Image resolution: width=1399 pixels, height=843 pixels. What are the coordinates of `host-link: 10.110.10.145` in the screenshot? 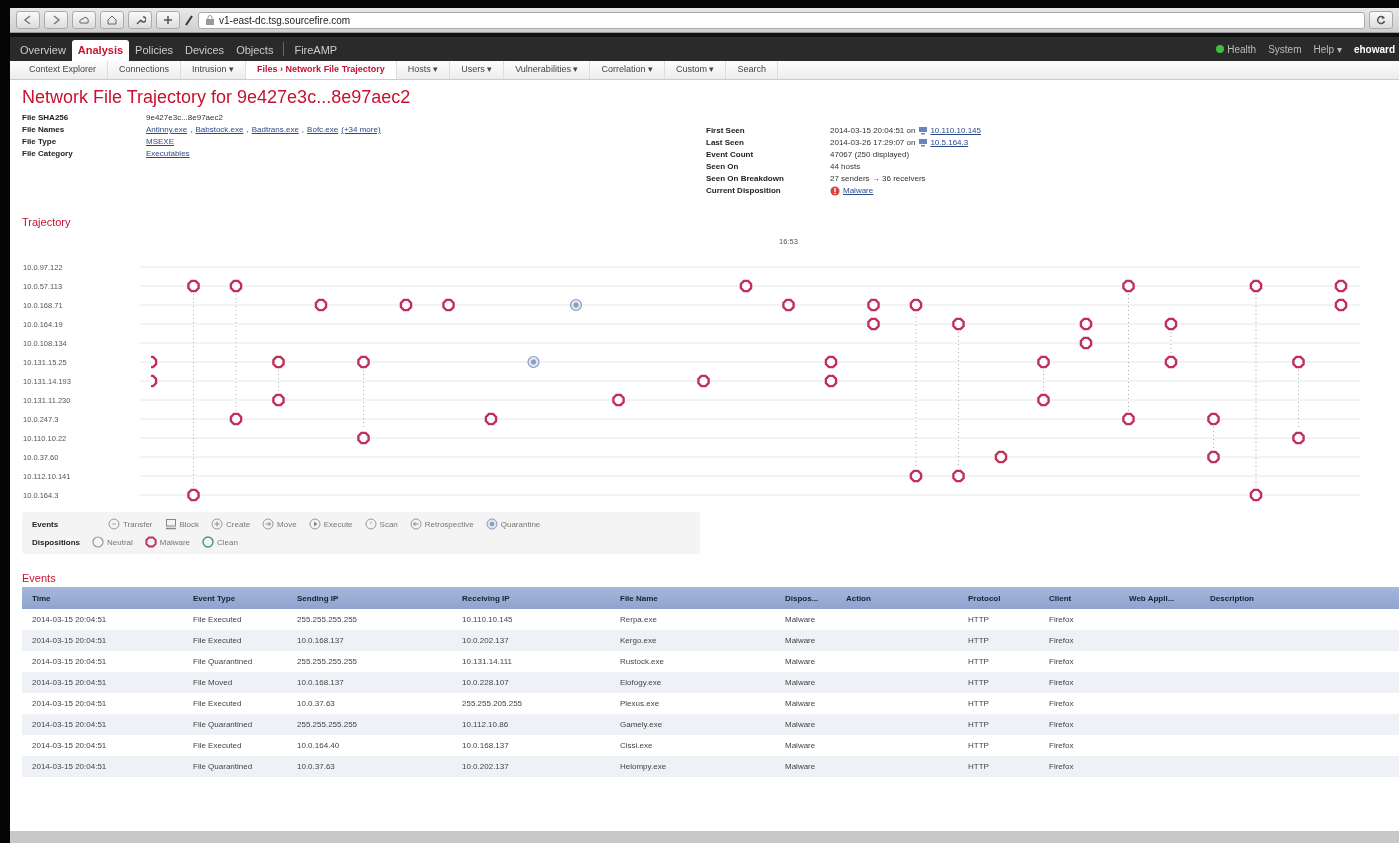 It's located at (955, 130).